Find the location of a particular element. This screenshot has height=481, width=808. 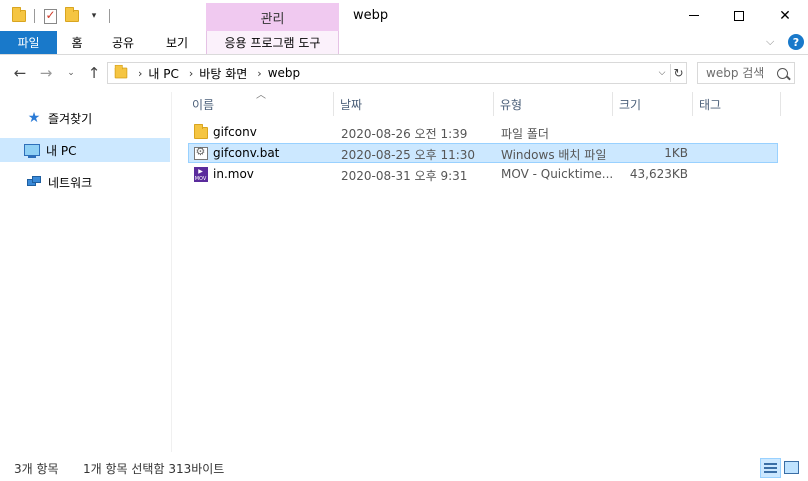

properties-icon is located at coordinates (50, 16).